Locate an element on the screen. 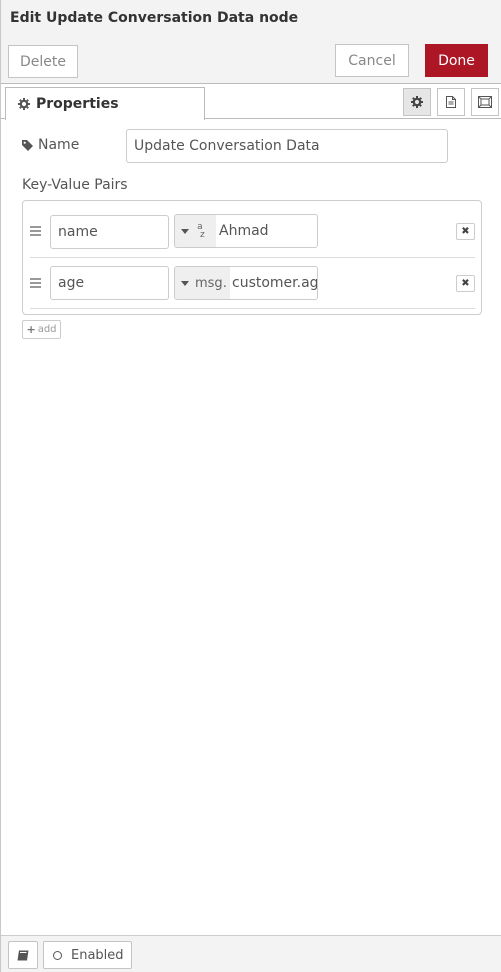 The height and width of the screenshot is (972, 501). description-tab-button is located at coordinates (451, 102).